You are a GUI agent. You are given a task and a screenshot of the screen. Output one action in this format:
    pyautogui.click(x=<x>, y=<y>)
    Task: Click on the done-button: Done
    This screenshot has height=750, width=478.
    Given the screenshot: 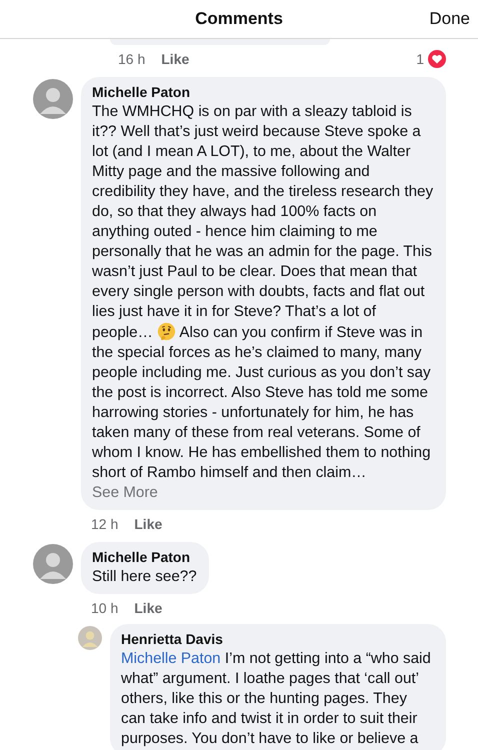 What is the action you would take?
    pyautogui.click(x=449, y=19)
    